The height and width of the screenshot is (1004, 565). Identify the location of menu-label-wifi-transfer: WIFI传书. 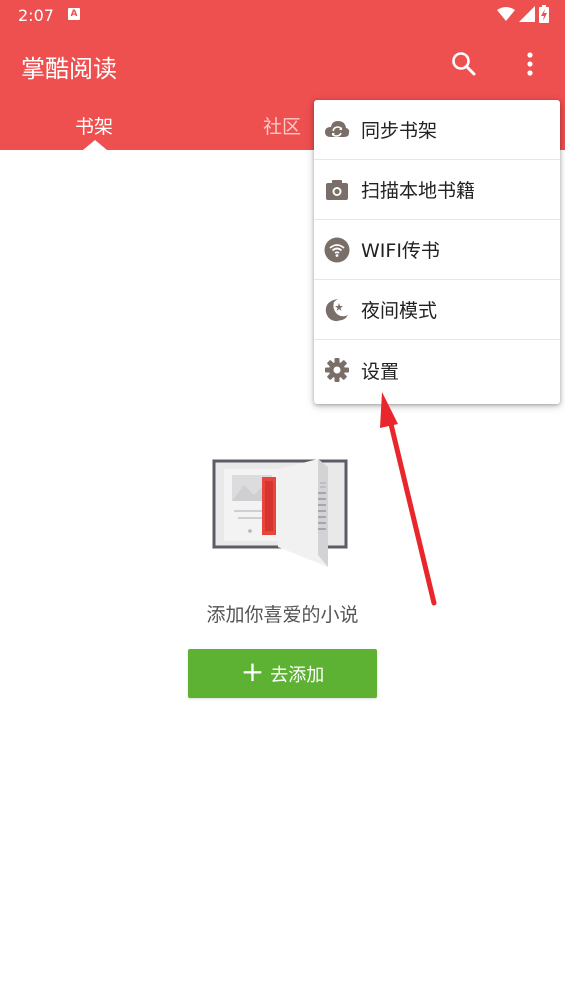
(400, 251).